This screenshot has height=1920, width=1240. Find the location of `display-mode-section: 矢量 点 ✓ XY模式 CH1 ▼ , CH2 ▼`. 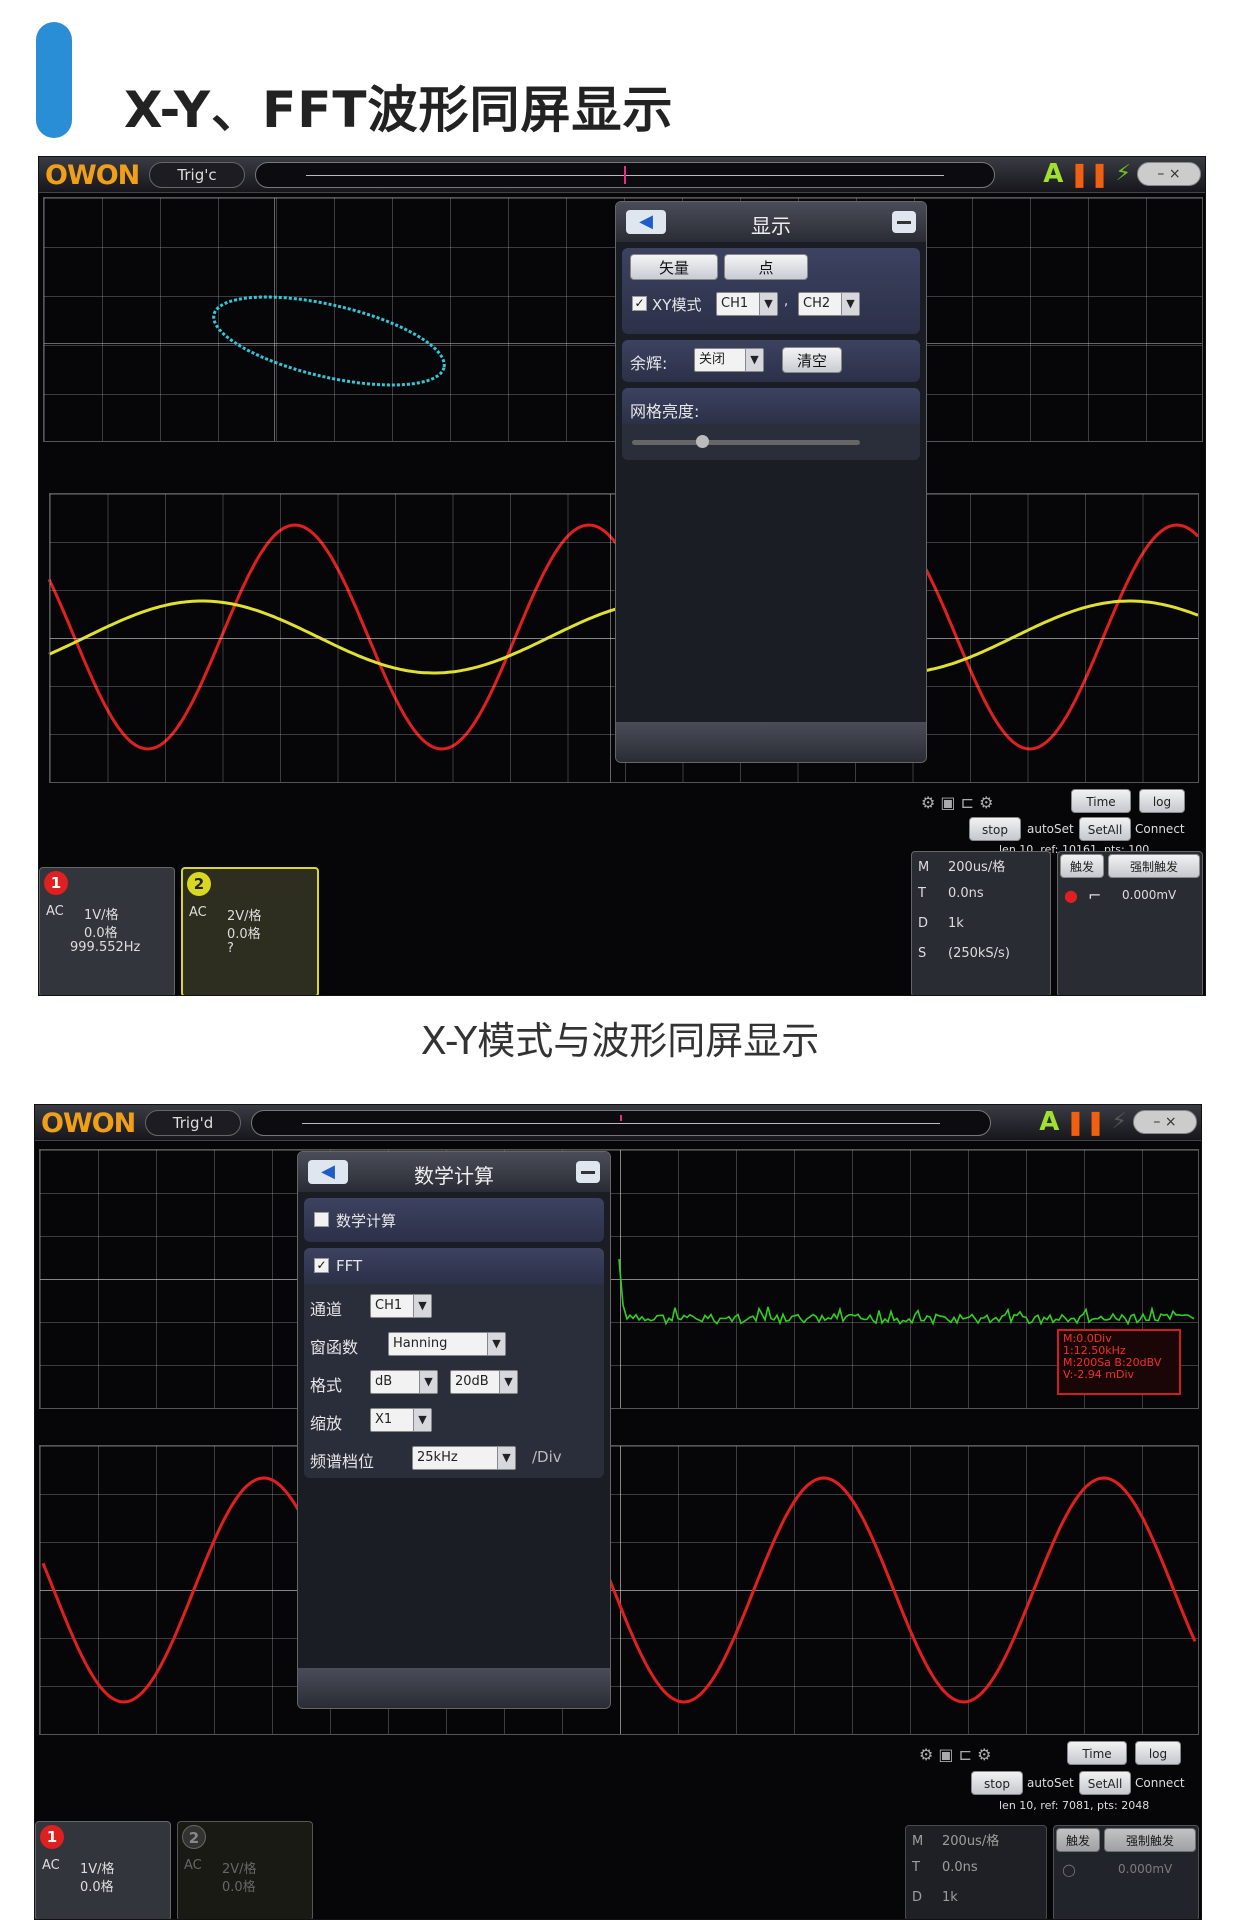

display-mode-section: 矢量 点 ✓ XY模式 CH1 ▼ , CH2 ▼ is located at coordinates (771, 291).